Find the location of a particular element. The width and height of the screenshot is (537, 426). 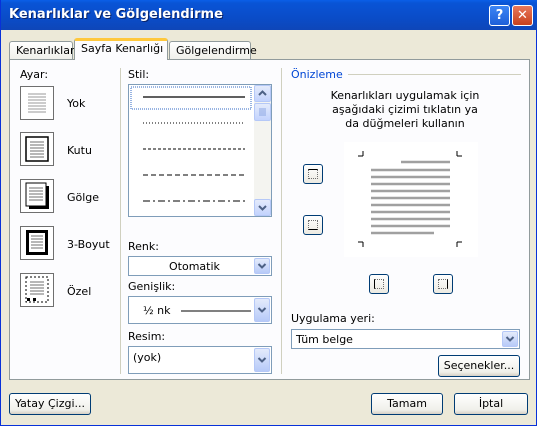

ok-button: Tamam is located at coordinates (407, 404).